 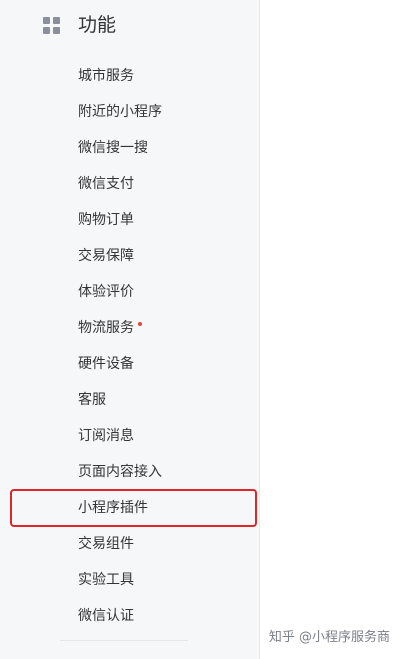 I want to click on menu-item-experience-rating: 体验评价, so click(x=129, y=292).